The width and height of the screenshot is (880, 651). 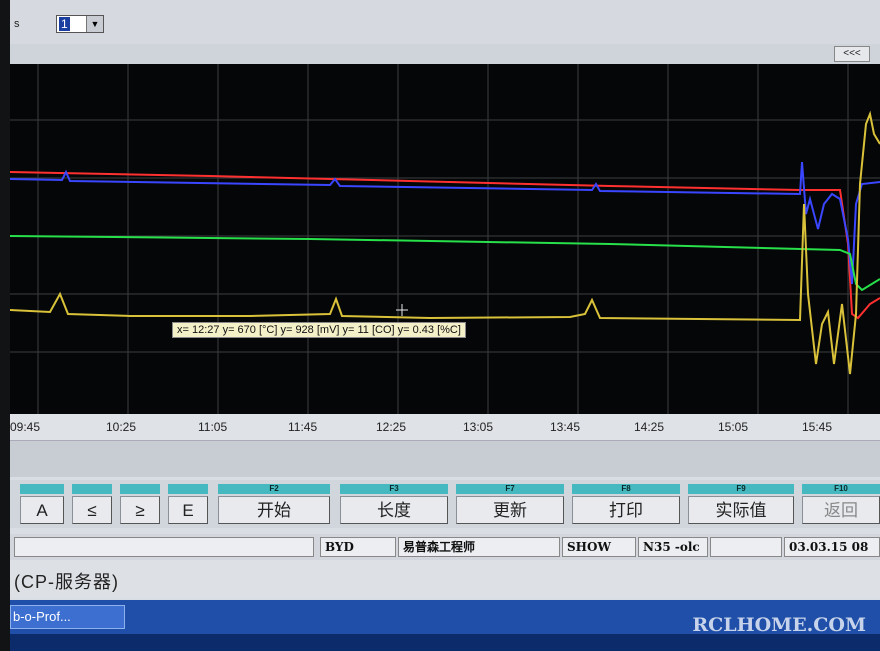 What do you see at coordinates (741, 510) in the screenshot?
I see `actual-value-button: 实际值` at bounding box center [741, 510].